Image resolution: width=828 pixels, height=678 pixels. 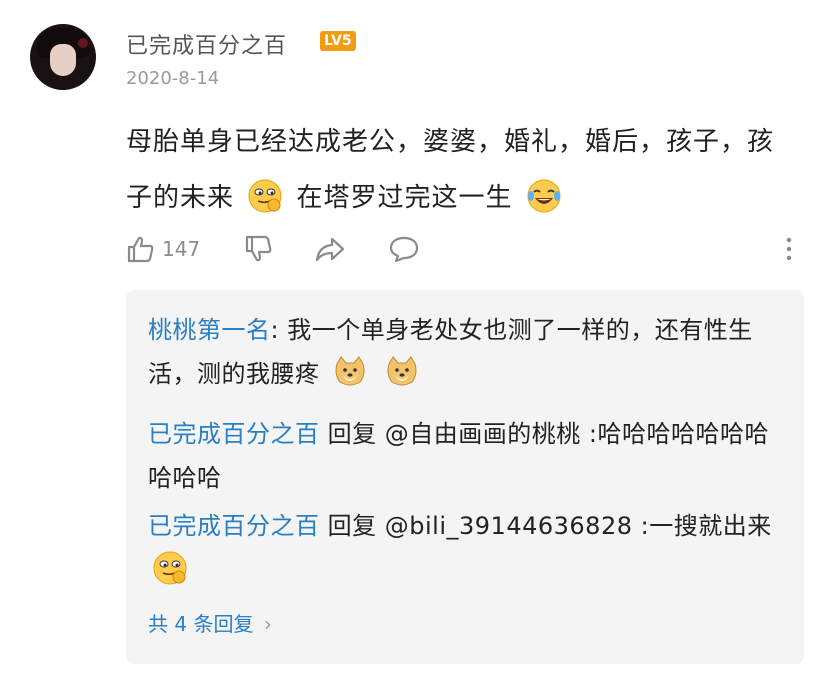 What do you see at coordinates (706, 526) in the screenshot?
I see `reply-text: :一搜就出来` at bounding box center [706, 526].